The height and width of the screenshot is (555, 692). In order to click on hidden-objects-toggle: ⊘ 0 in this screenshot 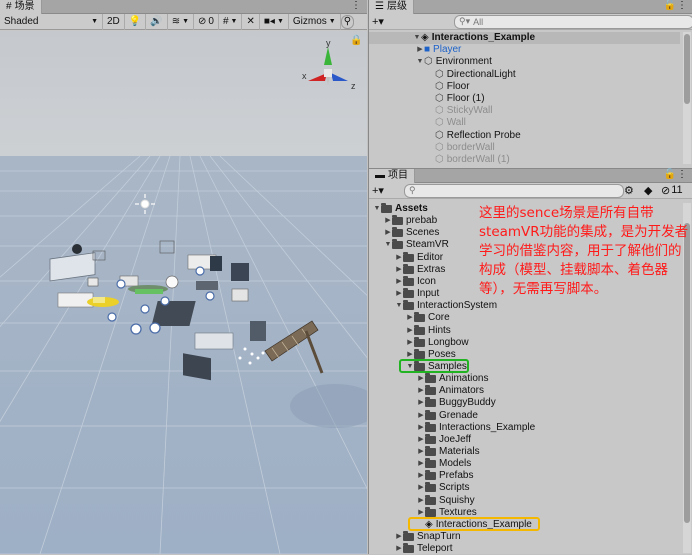, I will do `click(206, 21)`.